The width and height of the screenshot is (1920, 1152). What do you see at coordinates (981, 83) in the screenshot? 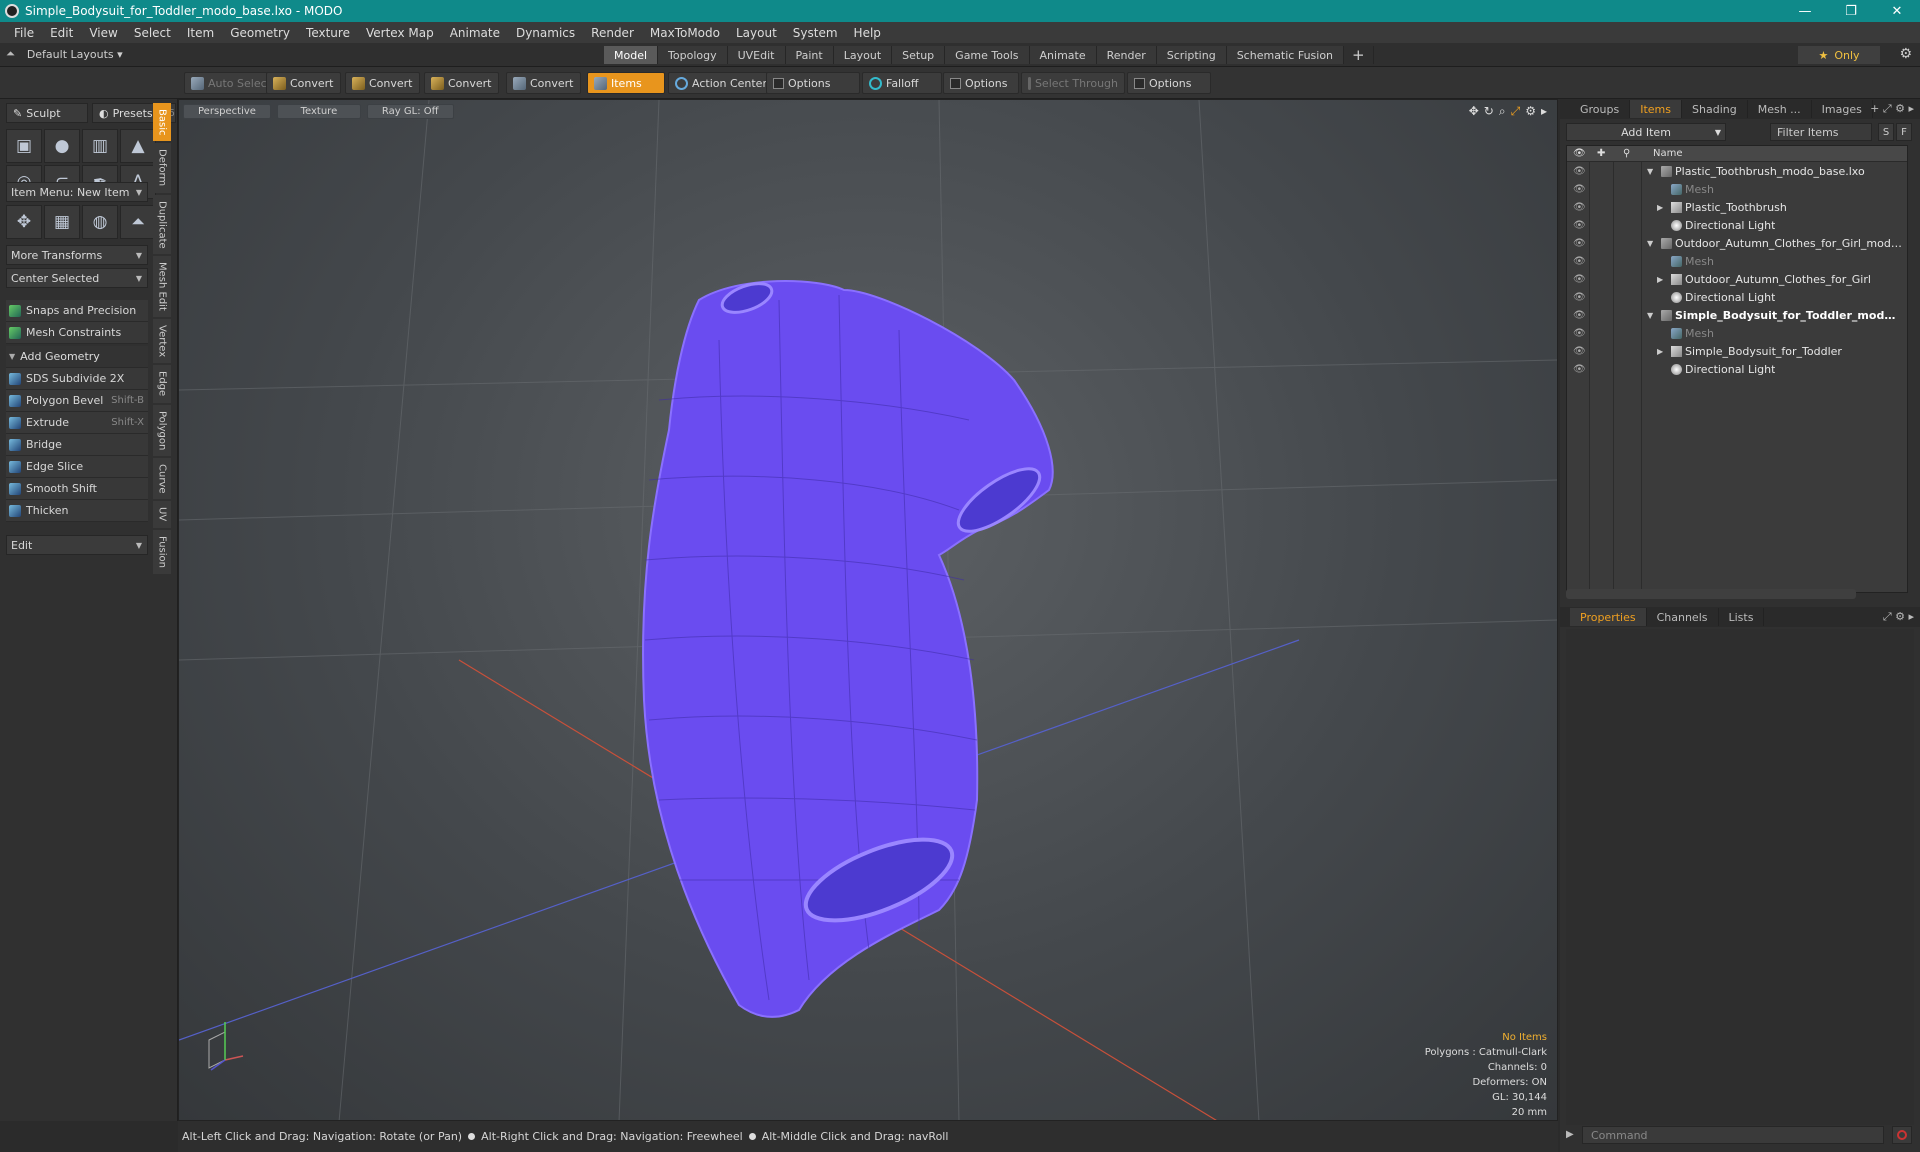
I see `options-button-2: Options` at bounding box center [981, 83].